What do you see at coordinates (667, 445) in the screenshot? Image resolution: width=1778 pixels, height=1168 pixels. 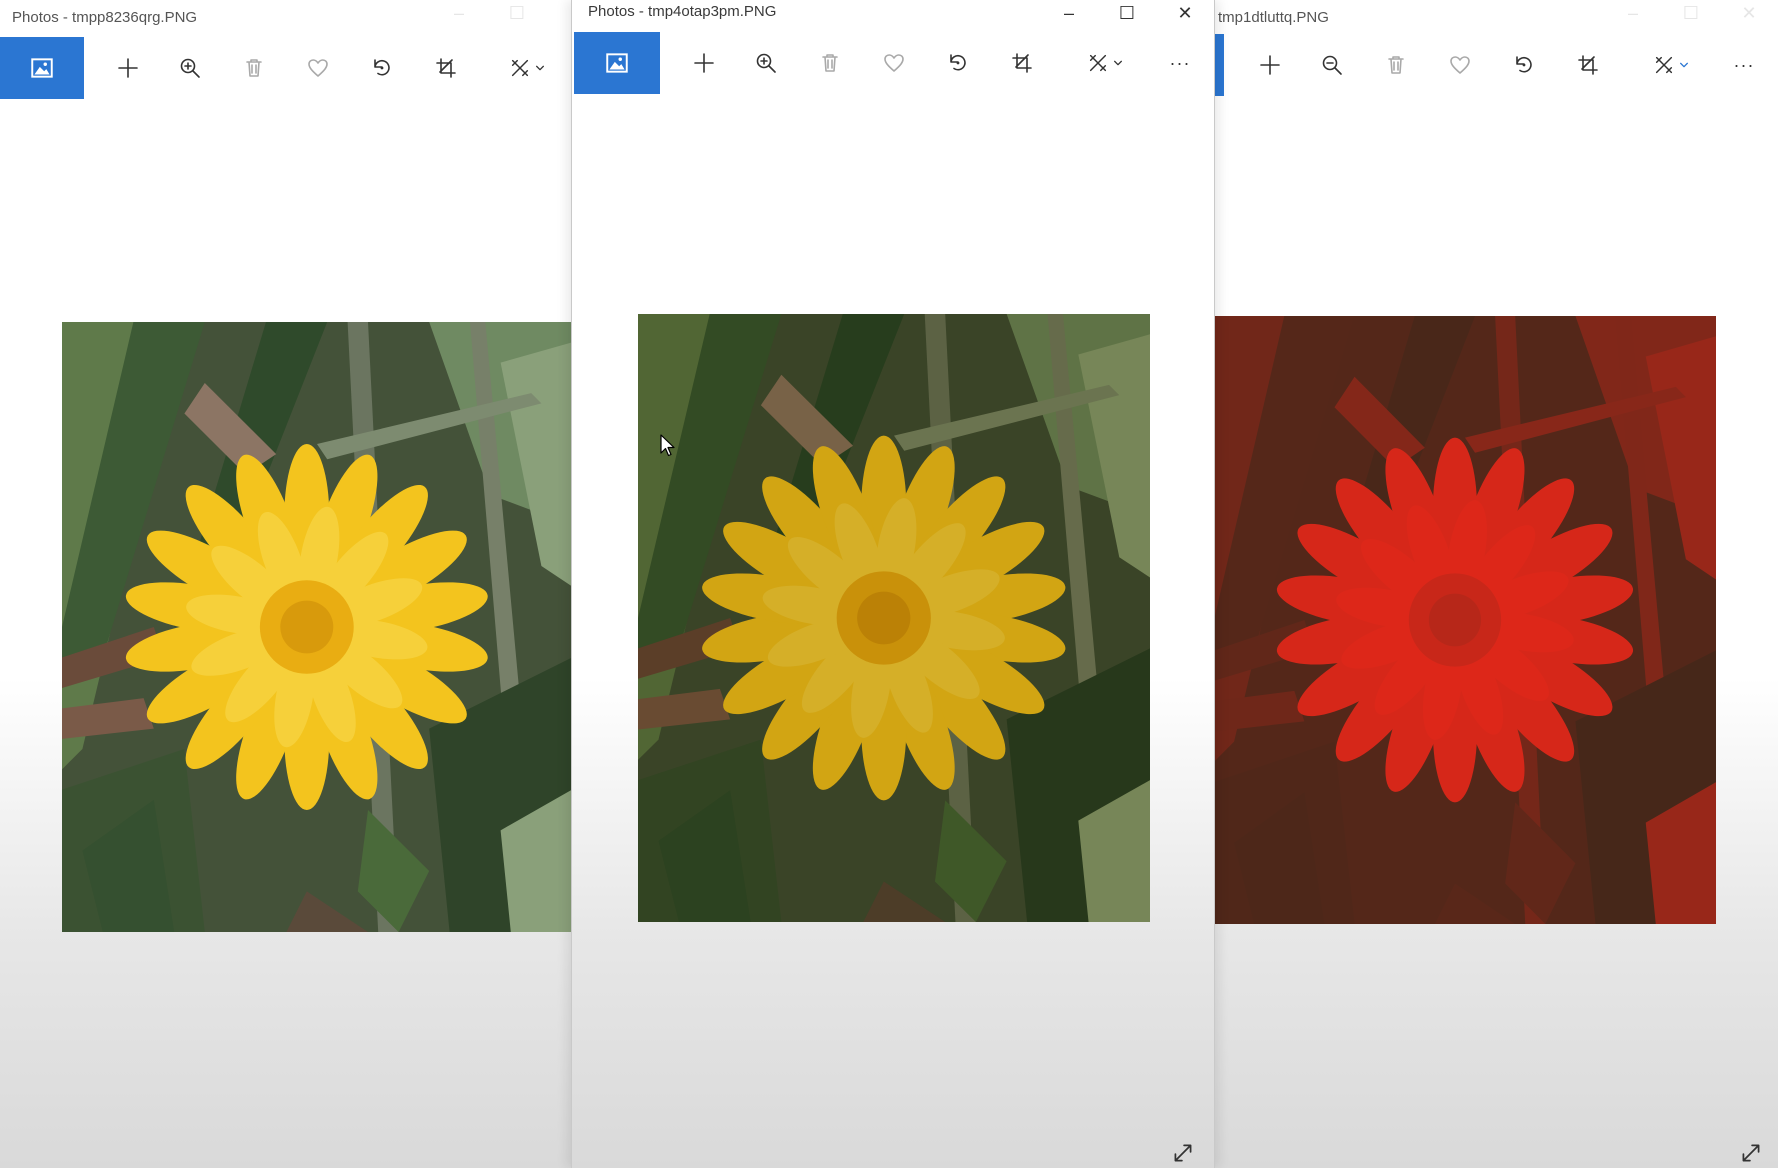 I see `mouse-cursor-icon` at bounding box center [667, 445].